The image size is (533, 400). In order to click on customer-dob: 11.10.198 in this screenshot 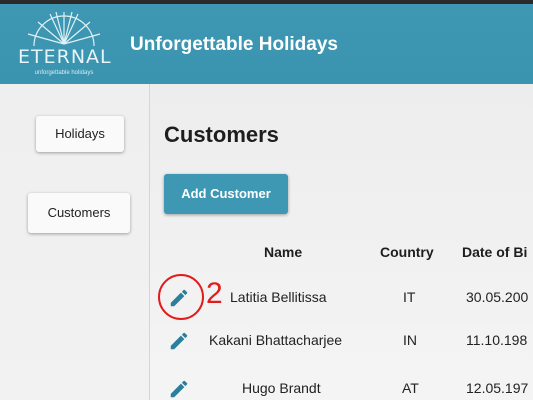, I will do `click(497, 340)`.